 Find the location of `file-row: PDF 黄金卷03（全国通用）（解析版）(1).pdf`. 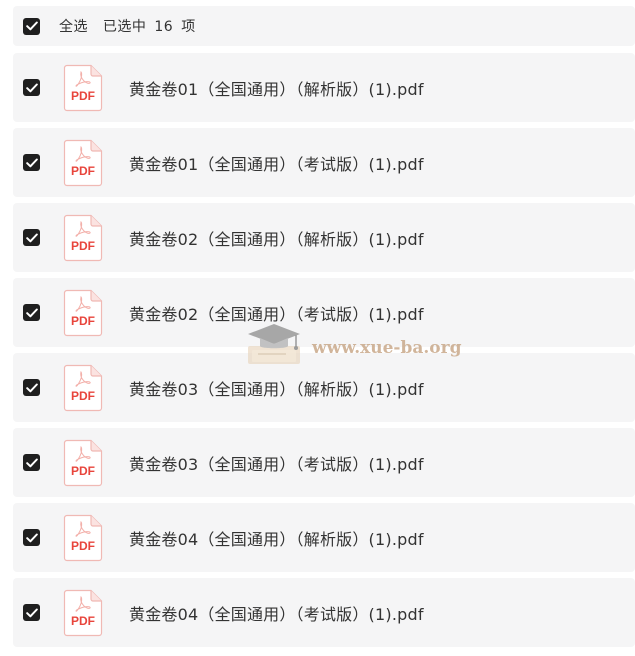

file-row: PDF 黄金卷03（全国通用）（解析版）(1).pdf is located at coordinates (324, 387).